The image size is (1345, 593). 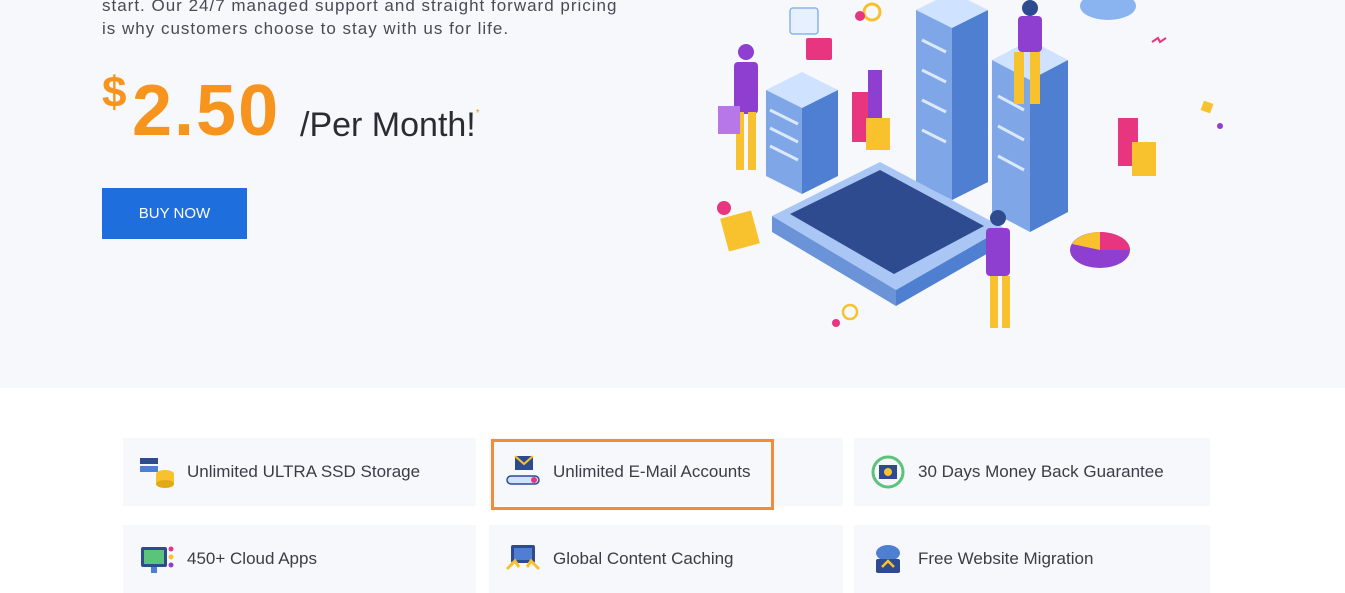 What do you see at coordinates (206, 111) in the screenshot?
I see `price-amount: 2.50` at bounding box center [206, 111].